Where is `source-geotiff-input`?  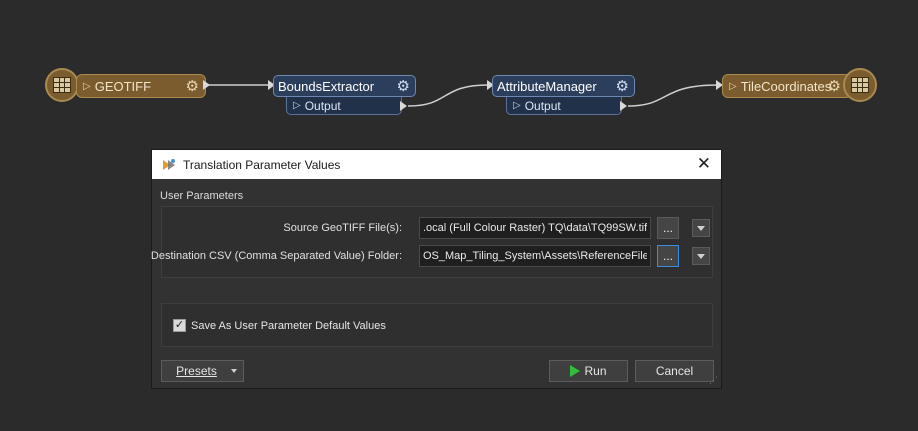
source-geotiff-input is located at coordinates (535, 228).